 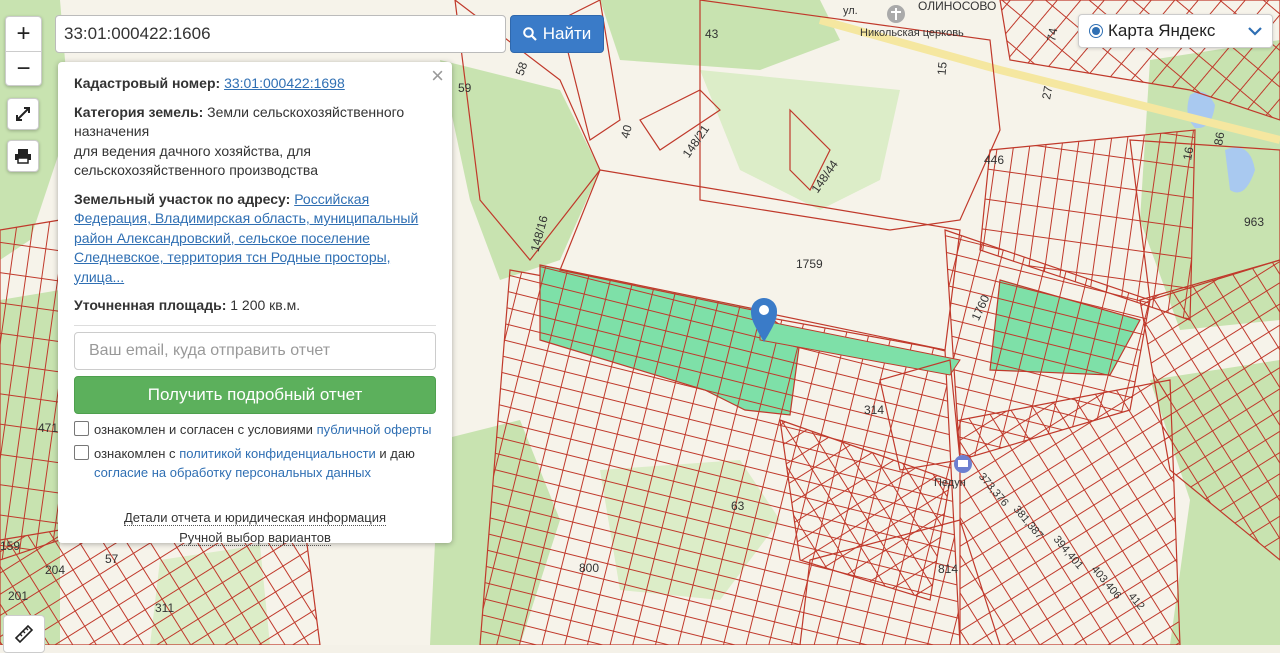 I want to click on map-layer-label: Карта Яндекс, so click(x=1162, y=30).